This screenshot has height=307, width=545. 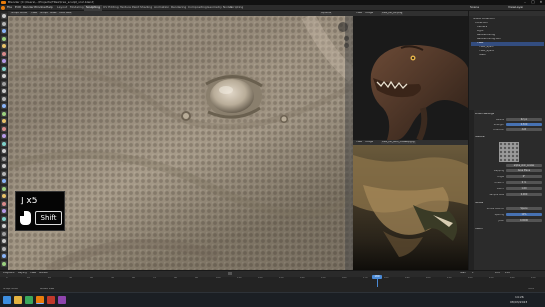 What do you see at coordinates (369, 13) in the screenshot?
I see `ref1-image-menu: Image` at bounding box center [369, 13].